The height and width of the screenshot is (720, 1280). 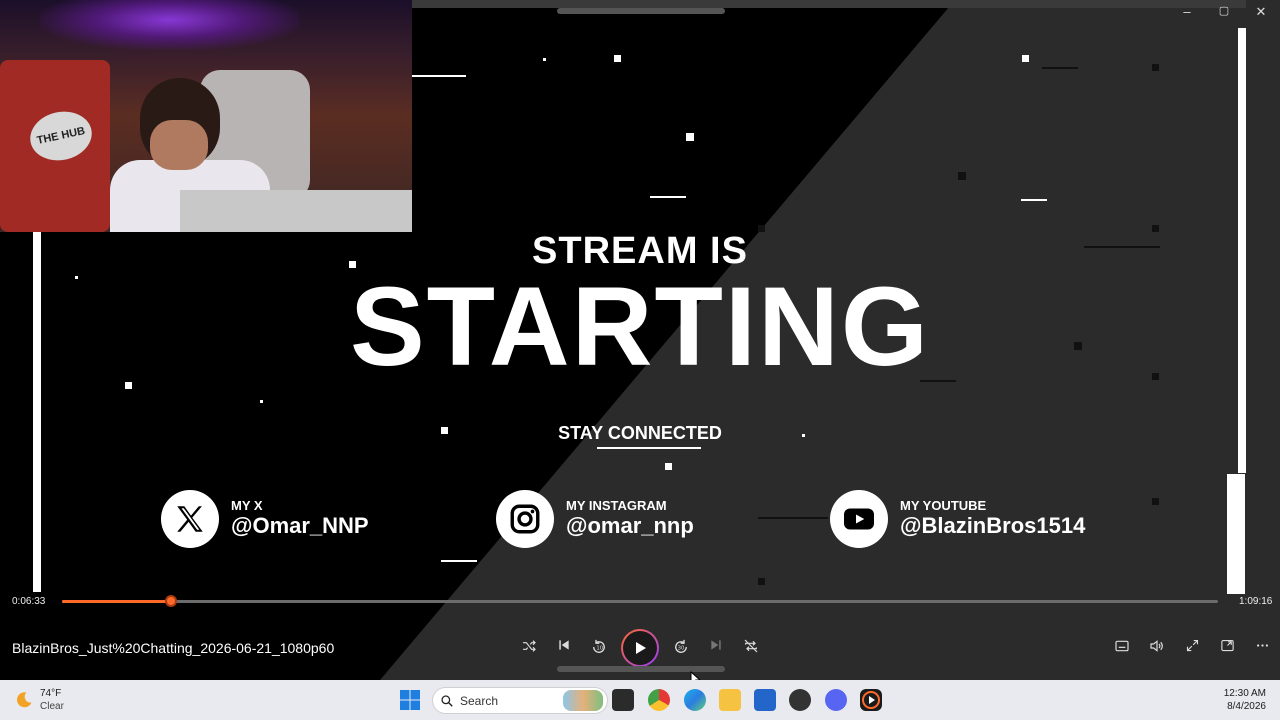 I want to click on frame-border-right-bottom, so click(x=1236, y=534).